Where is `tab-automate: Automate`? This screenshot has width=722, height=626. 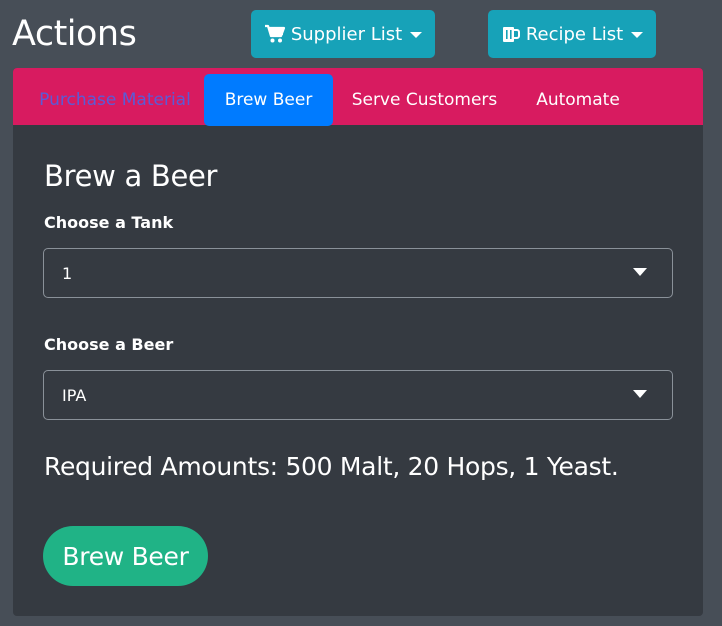
tab-automate: Automate is located at coordinates (578, 100).